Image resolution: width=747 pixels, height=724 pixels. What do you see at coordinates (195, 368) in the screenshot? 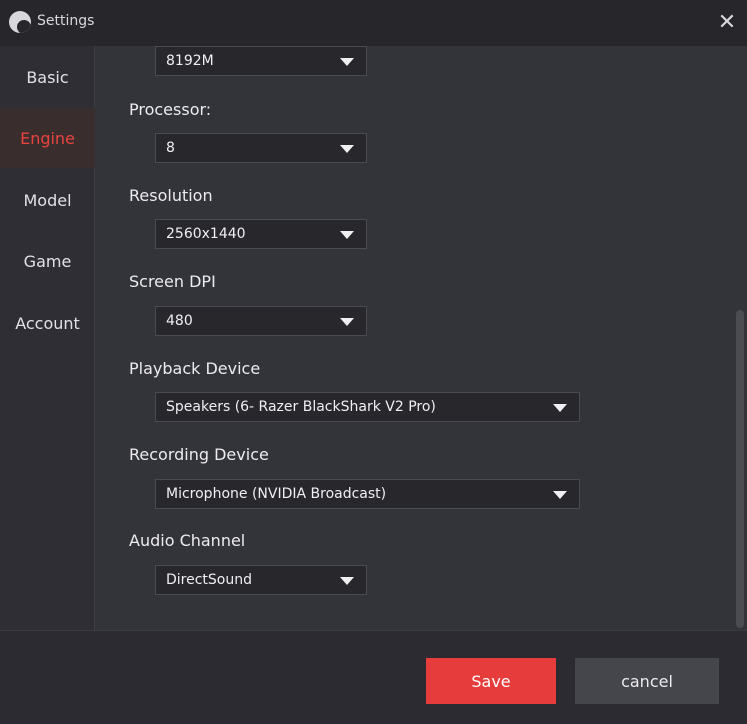
I see `playback-device-label: Playback Device` at bounding box center [195, 368].